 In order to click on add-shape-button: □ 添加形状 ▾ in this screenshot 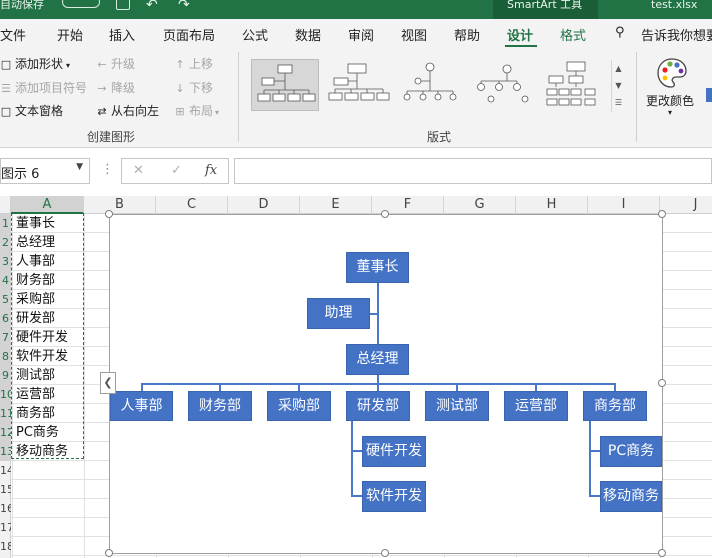, I will do `click(35, 63)`.